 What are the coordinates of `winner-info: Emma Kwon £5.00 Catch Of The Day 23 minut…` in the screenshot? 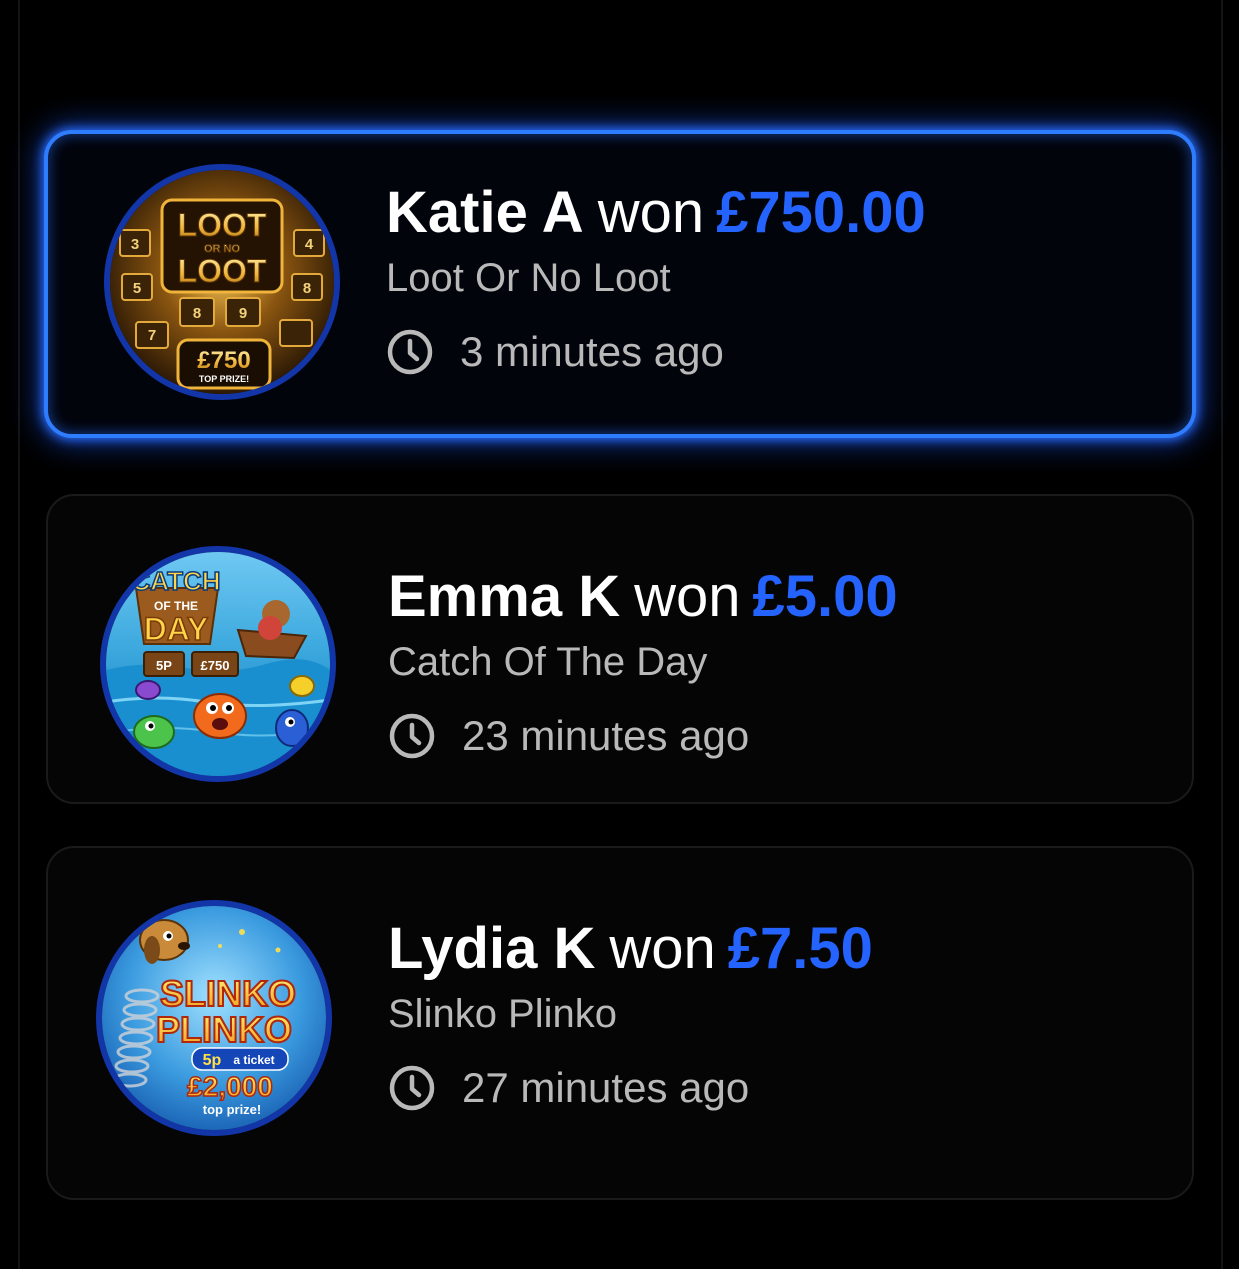 It's located at (643, 661).